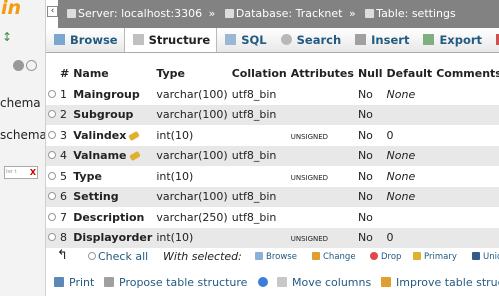 The image size is (499, 296). Describe the element at coordinates (332, 282) in the screenshot. I see `move-columns-label: Move columns` at that location.